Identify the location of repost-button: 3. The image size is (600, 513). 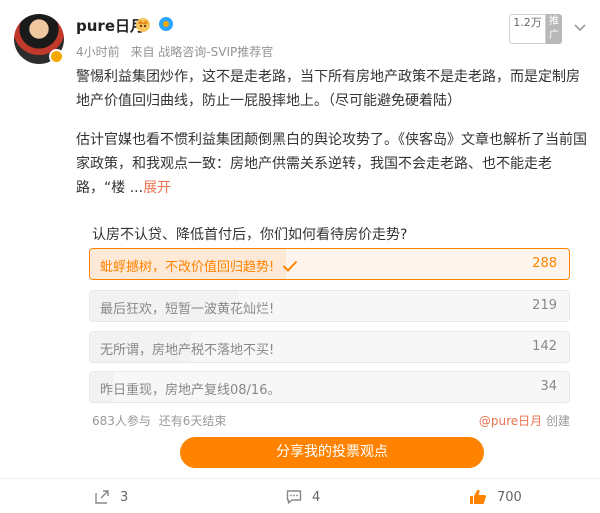
(110, 497).